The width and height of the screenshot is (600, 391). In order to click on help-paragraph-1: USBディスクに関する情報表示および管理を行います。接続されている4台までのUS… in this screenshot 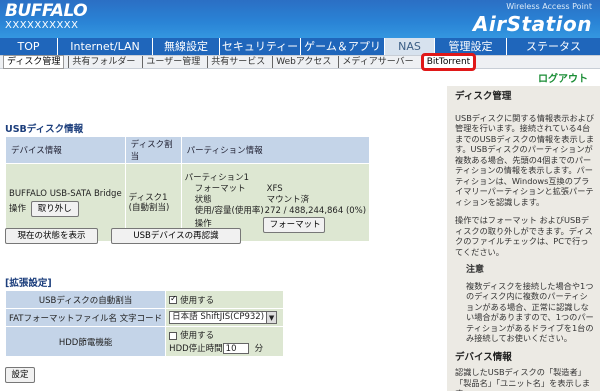, I will do `click(525, 159)`.